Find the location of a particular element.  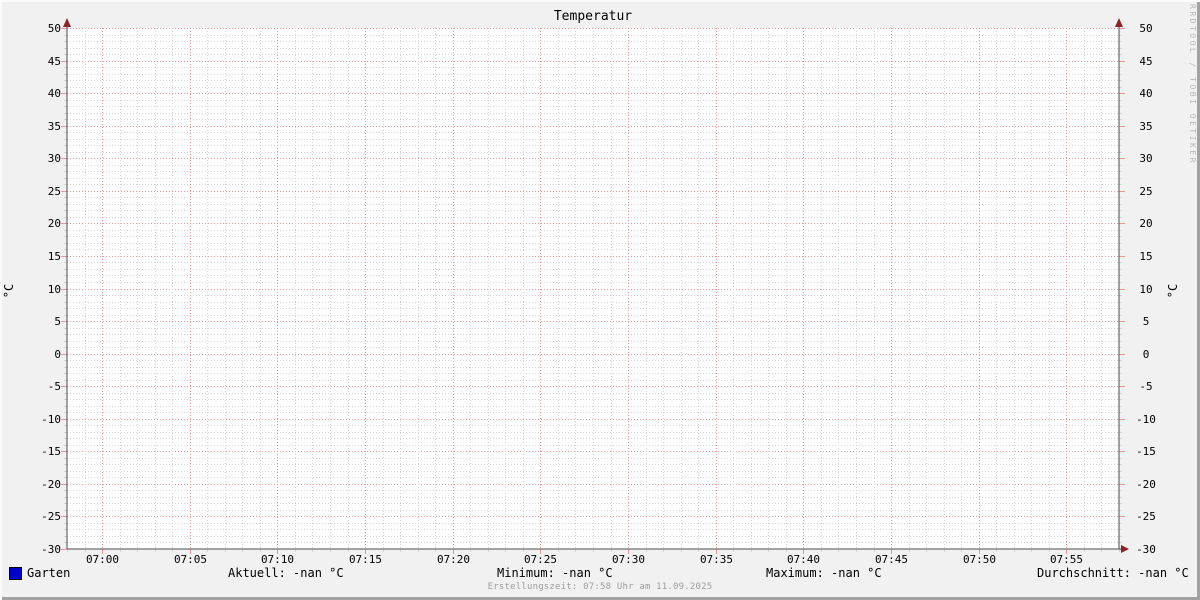

y-axis-tick-label-left: 5 is located at coordinates (57, 321).